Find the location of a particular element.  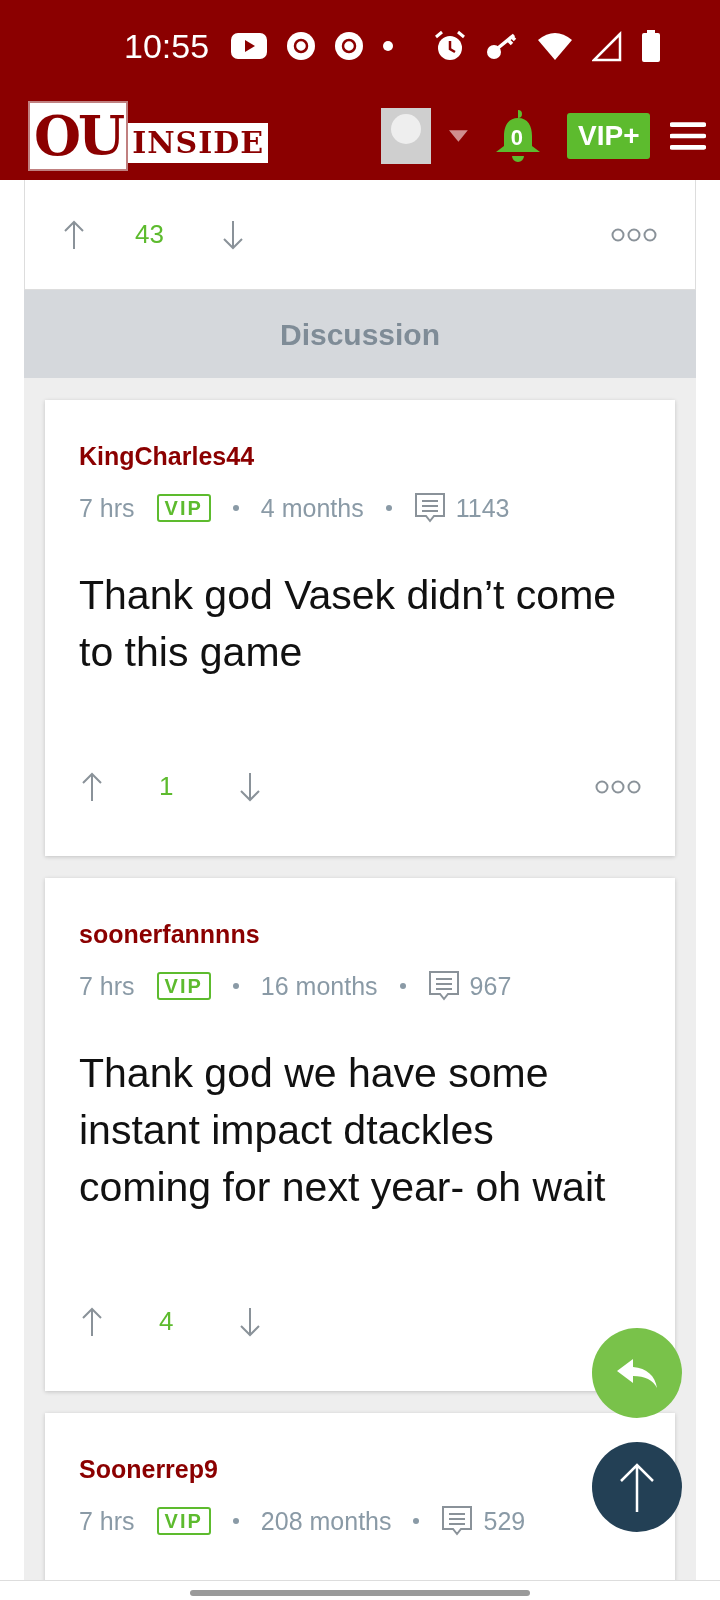

post-count: 967 is located at coordinates (490, 986).